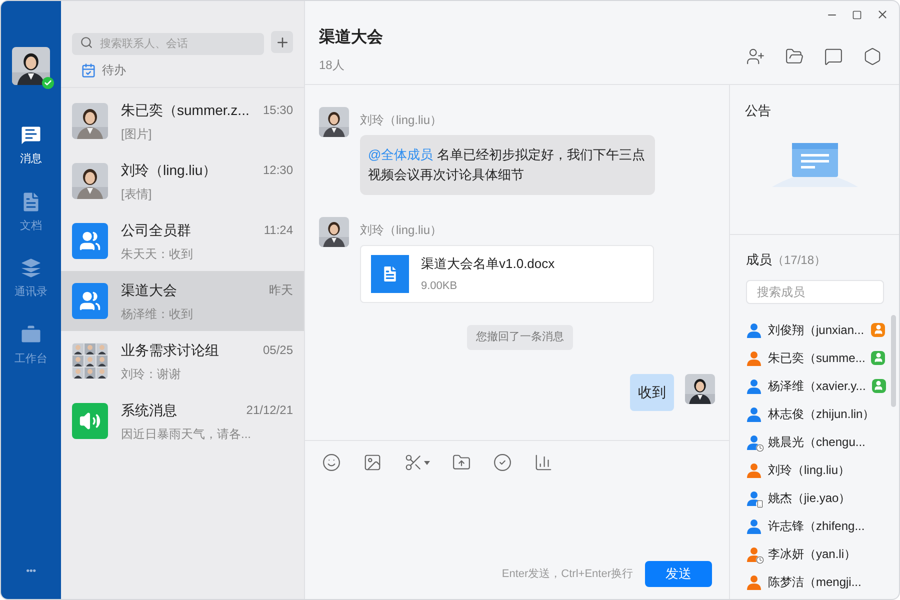 This screenshot has width=900, height=600. Describe the element at coordinates (678, 574) in the screenshot. I see `send-button: 发送` at that location.